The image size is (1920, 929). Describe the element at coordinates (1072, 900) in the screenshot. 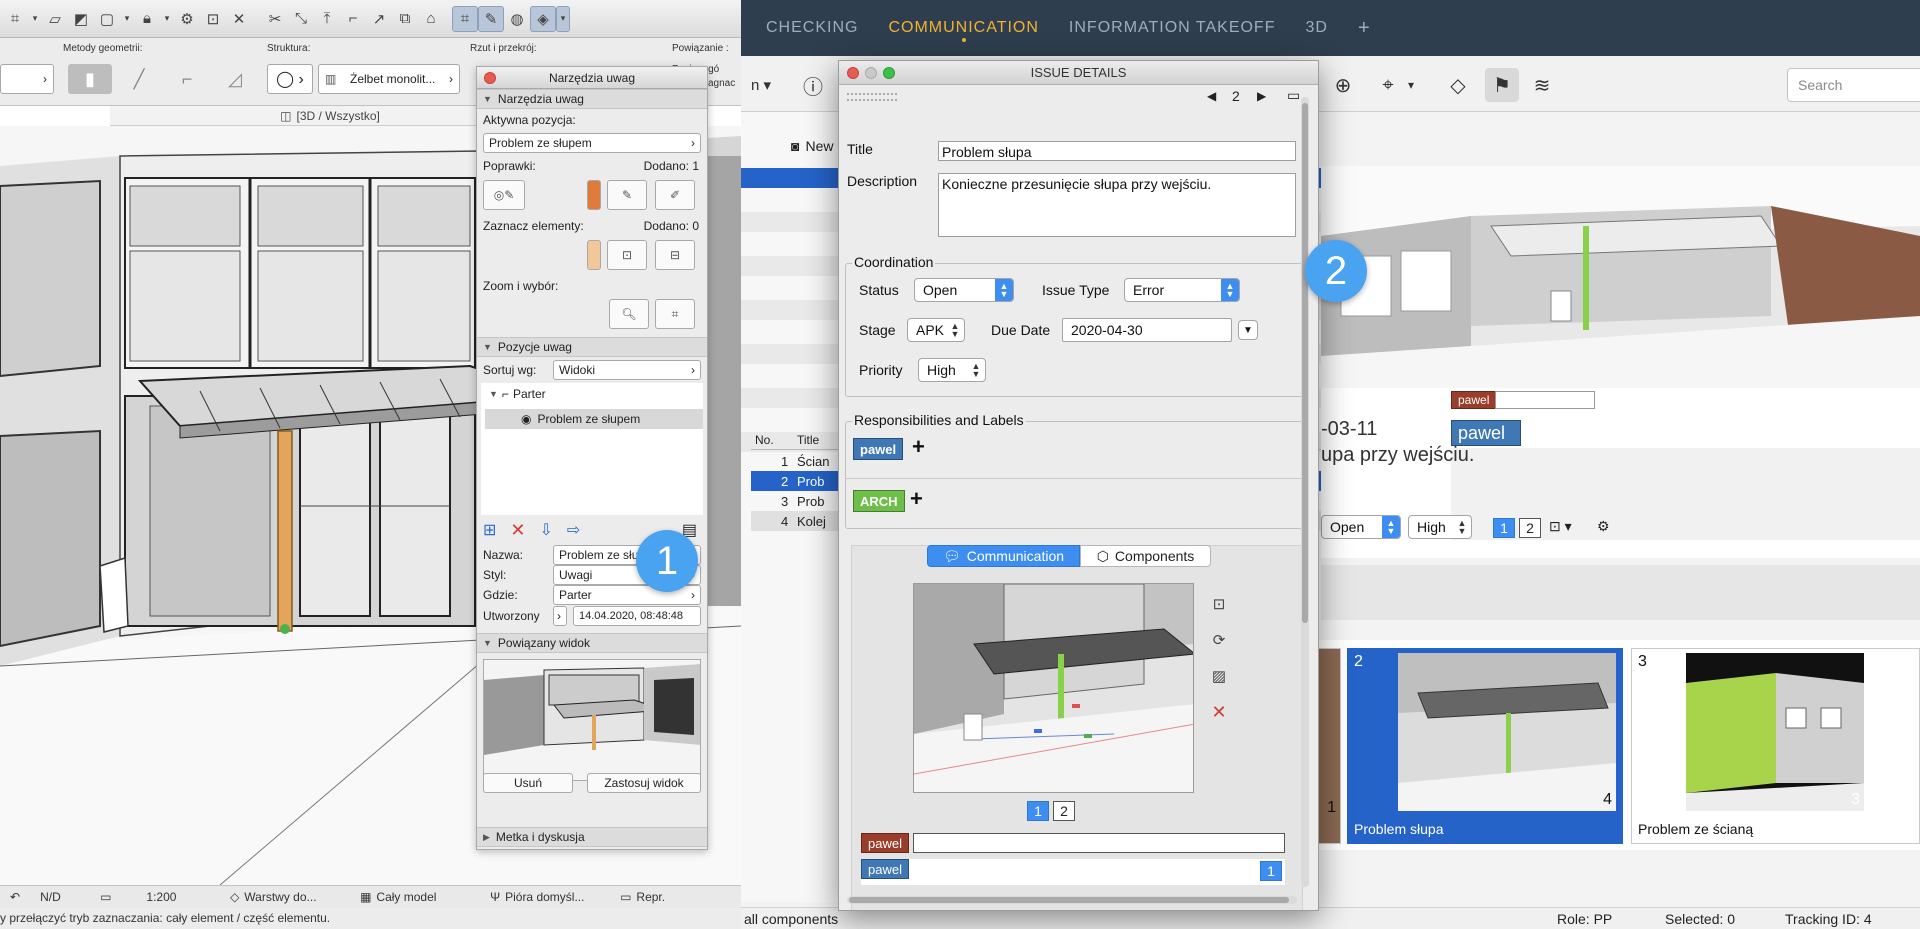

I see `dialog-h-scrollbar` at that location.